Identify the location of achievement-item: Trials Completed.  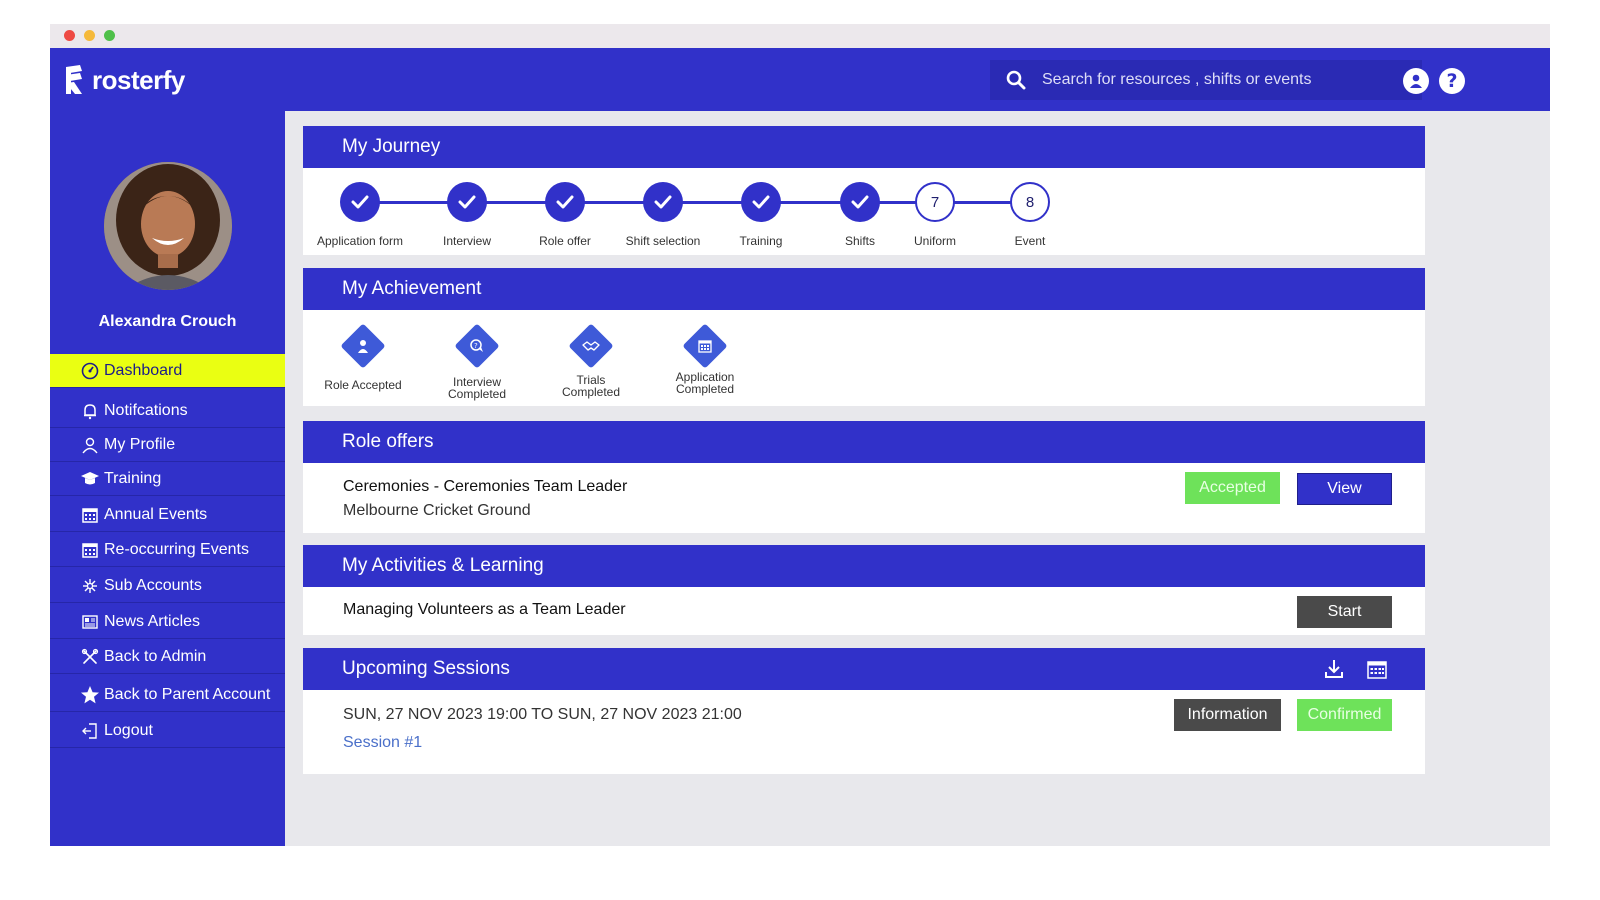
(591, 361).